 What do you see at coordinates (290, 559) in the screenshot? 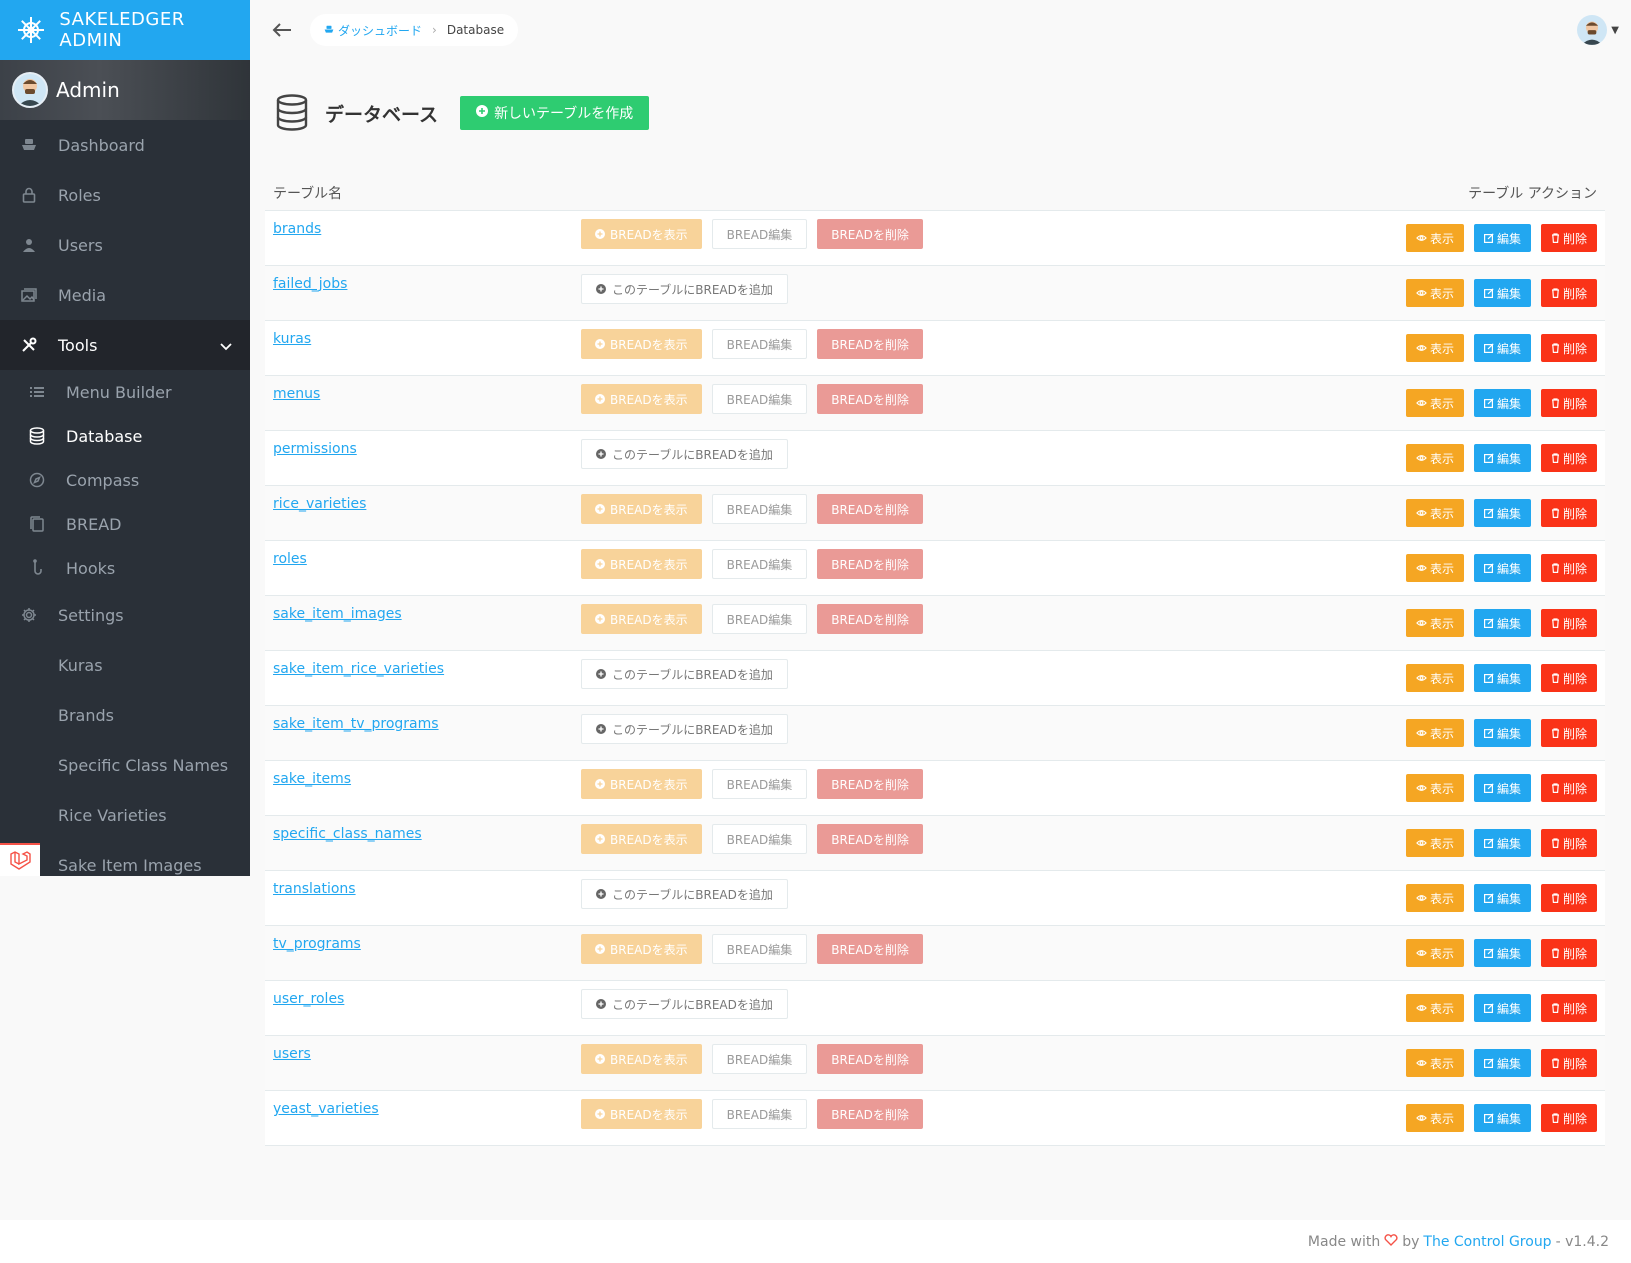
I see `table-name-link: roles` at bounding box center [290, 559].